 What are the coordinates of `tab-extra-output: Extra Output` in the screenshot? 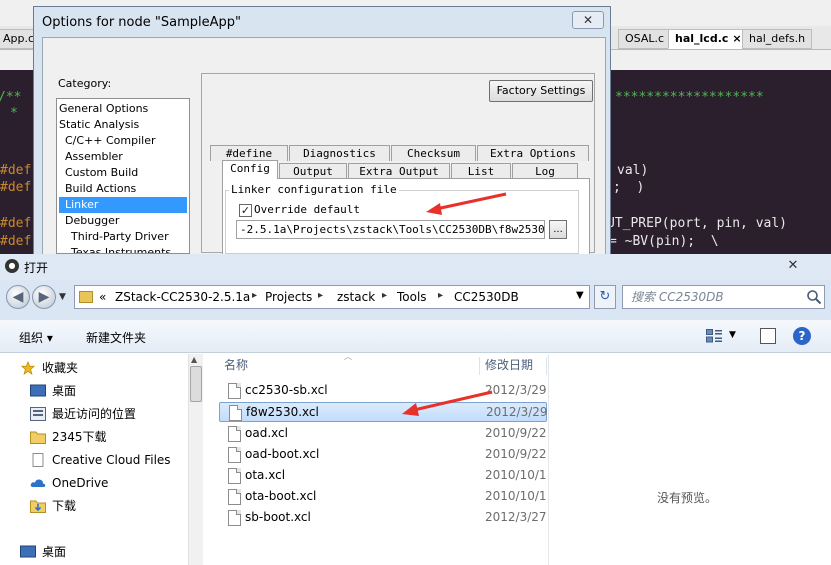 It's located at (399, 171).